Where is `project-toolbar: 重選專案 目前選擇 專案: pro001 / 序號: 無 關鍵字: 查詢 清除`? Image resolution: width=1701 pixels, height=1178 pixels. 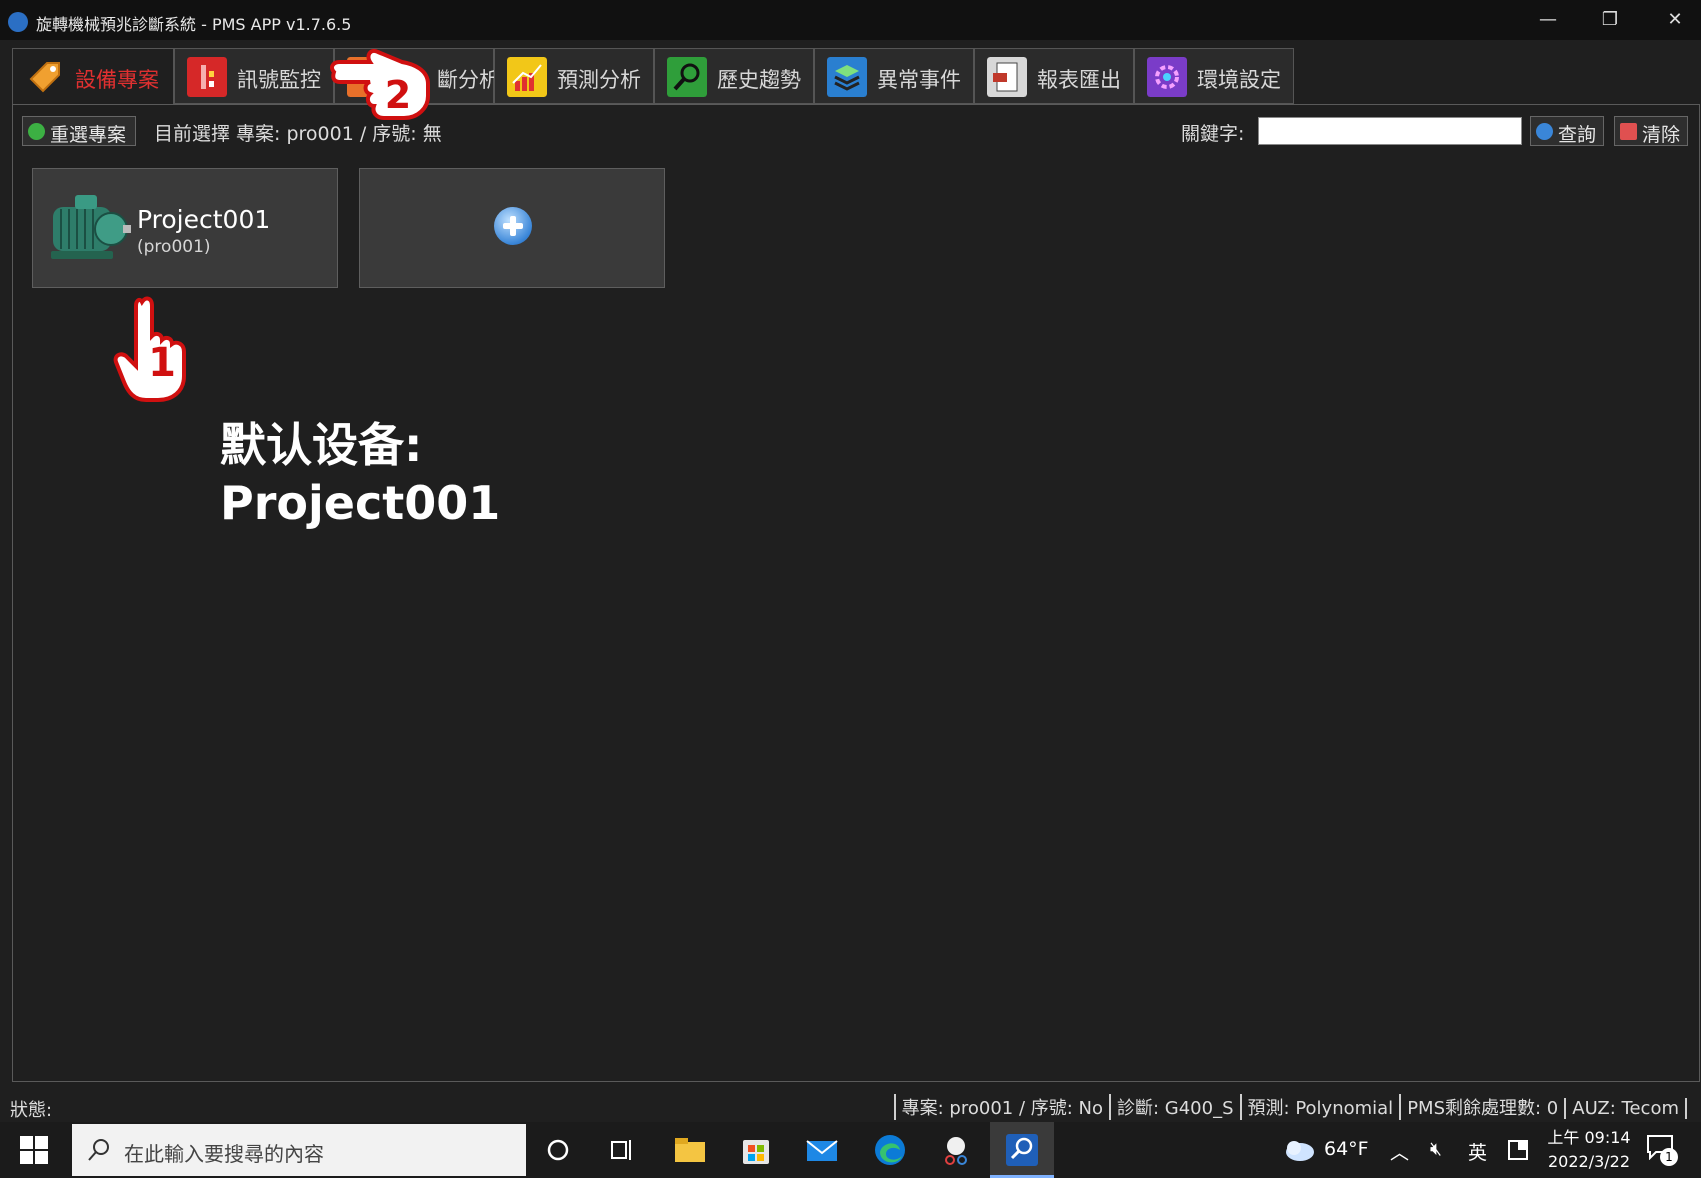
project-toolbar: 重選專案 目前選擇 專案: pro001 / 序號: 無 關鍵字: 查詢 清除 is located at coordinates (857, 131).